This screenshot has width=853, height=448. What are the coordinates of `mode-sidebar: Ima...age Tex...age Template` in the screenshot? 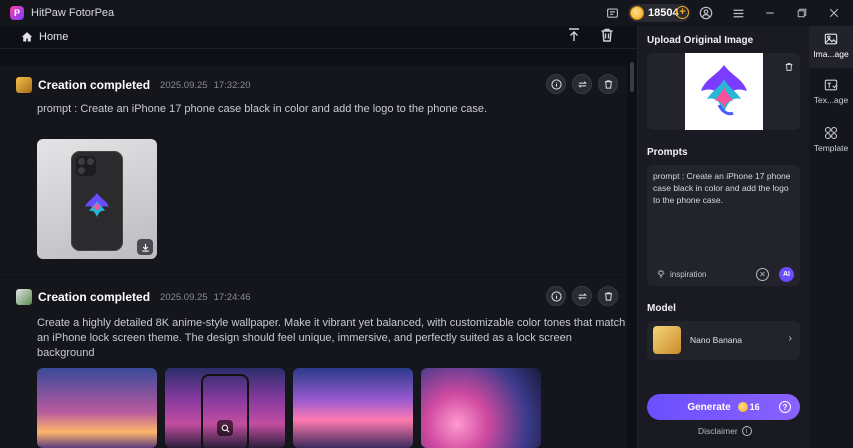 It's located at (831, 237).